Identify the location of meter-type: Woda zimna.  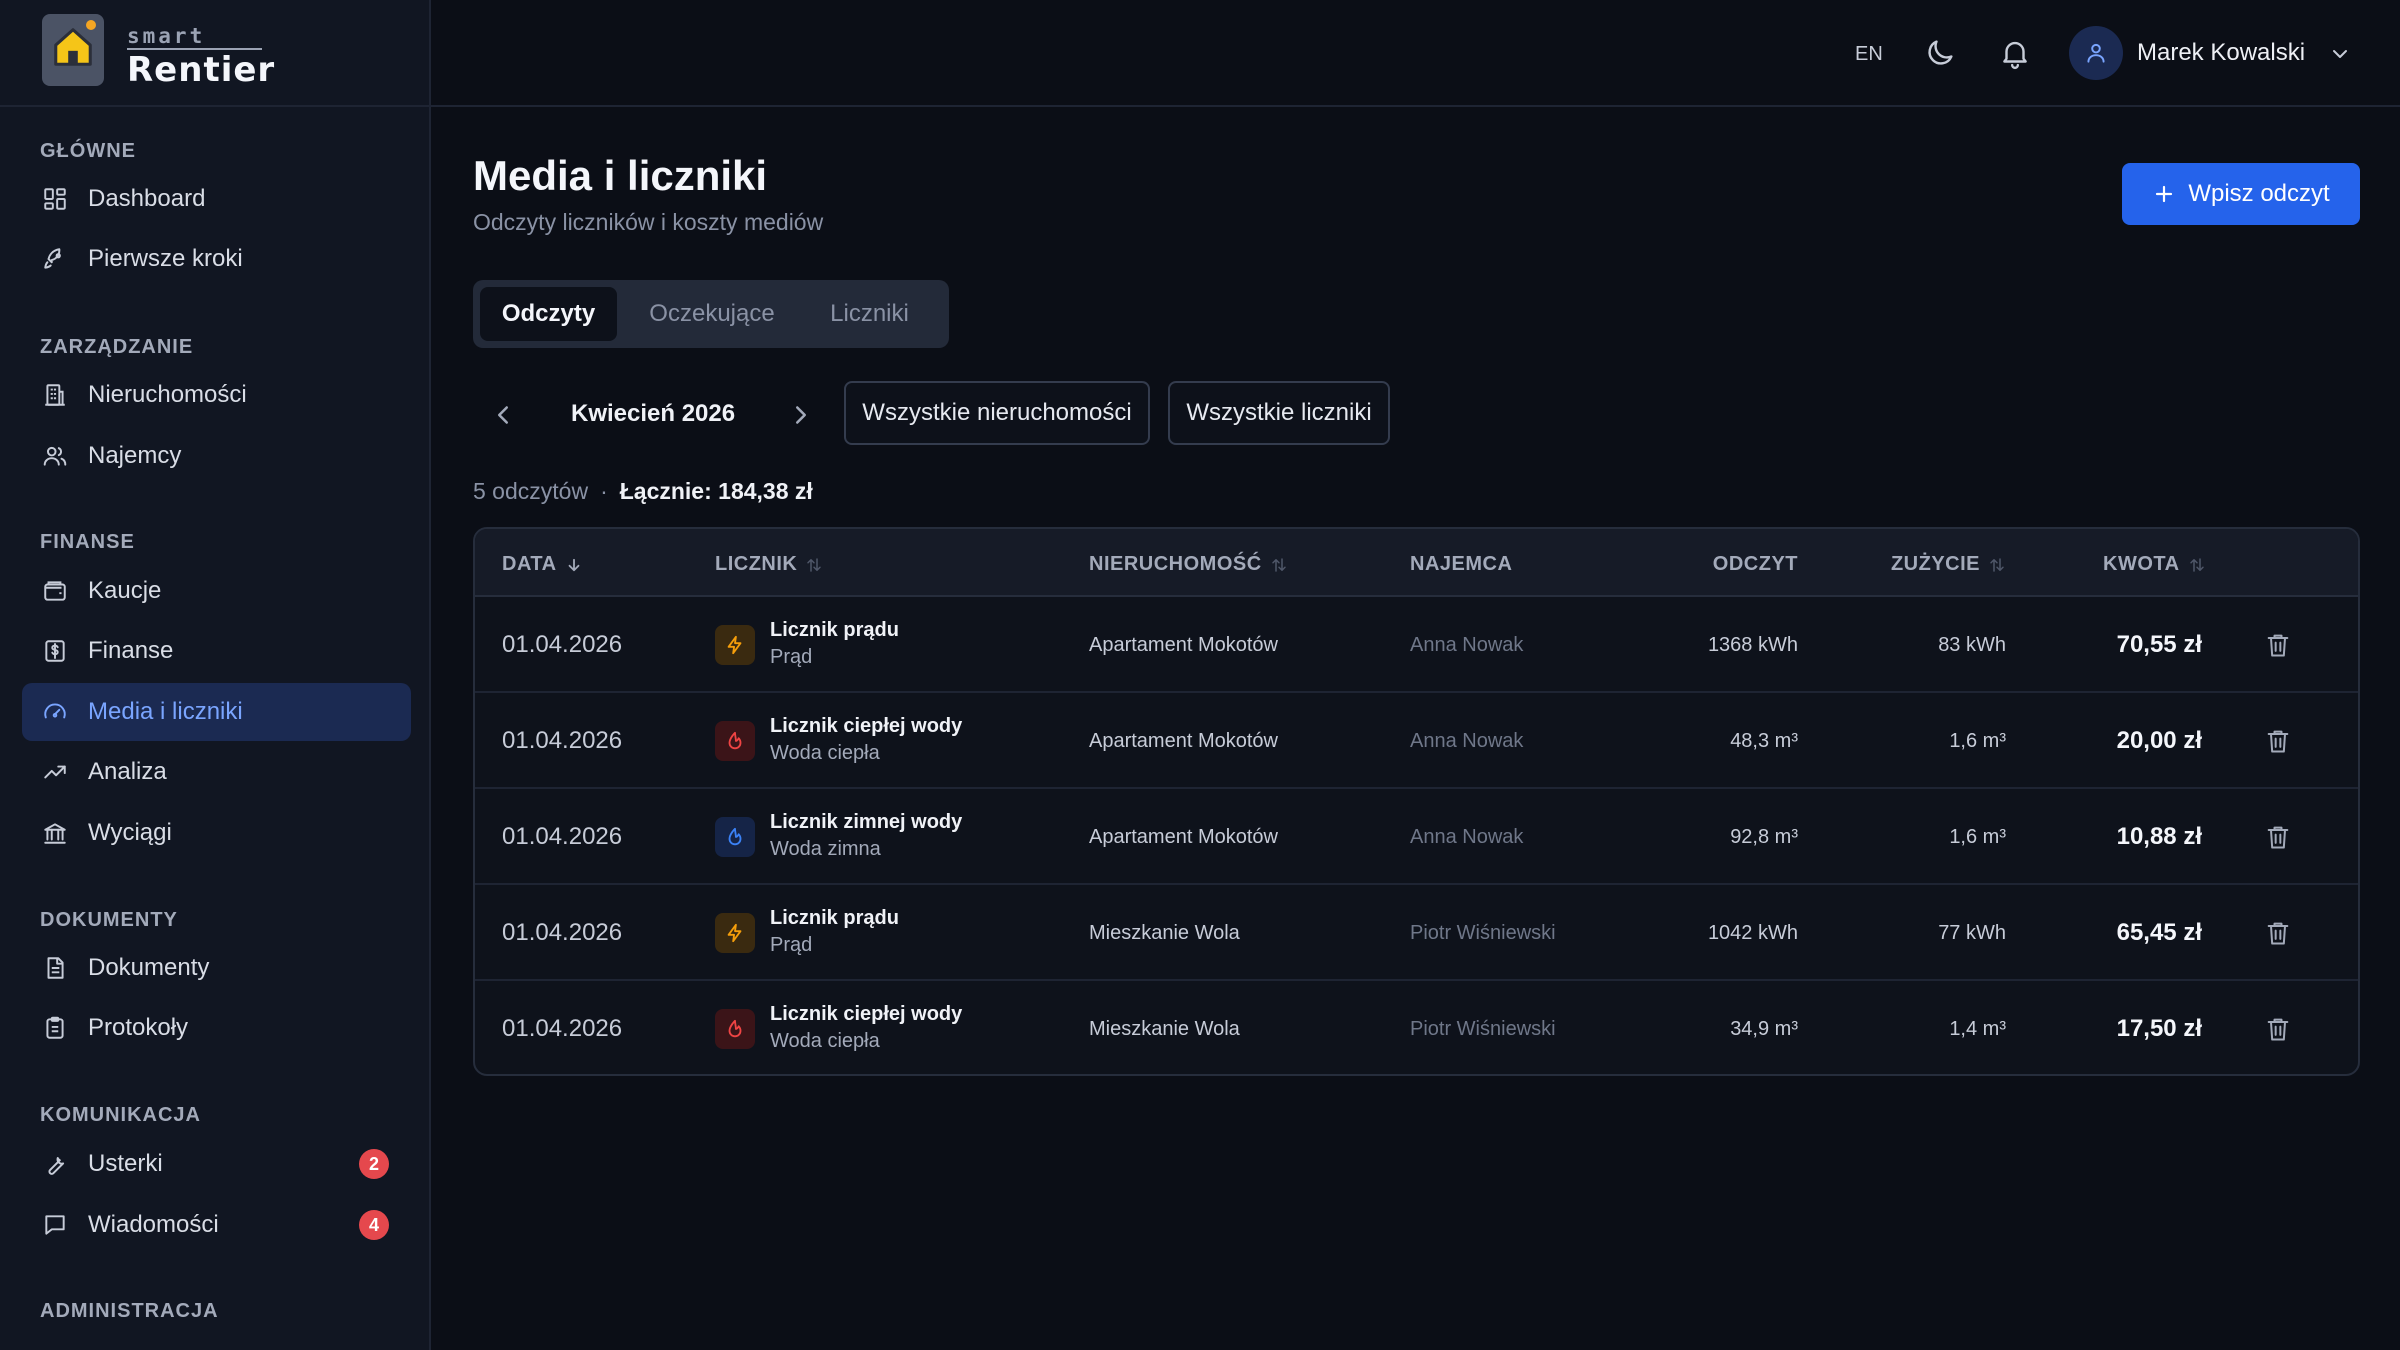
(825, 849).